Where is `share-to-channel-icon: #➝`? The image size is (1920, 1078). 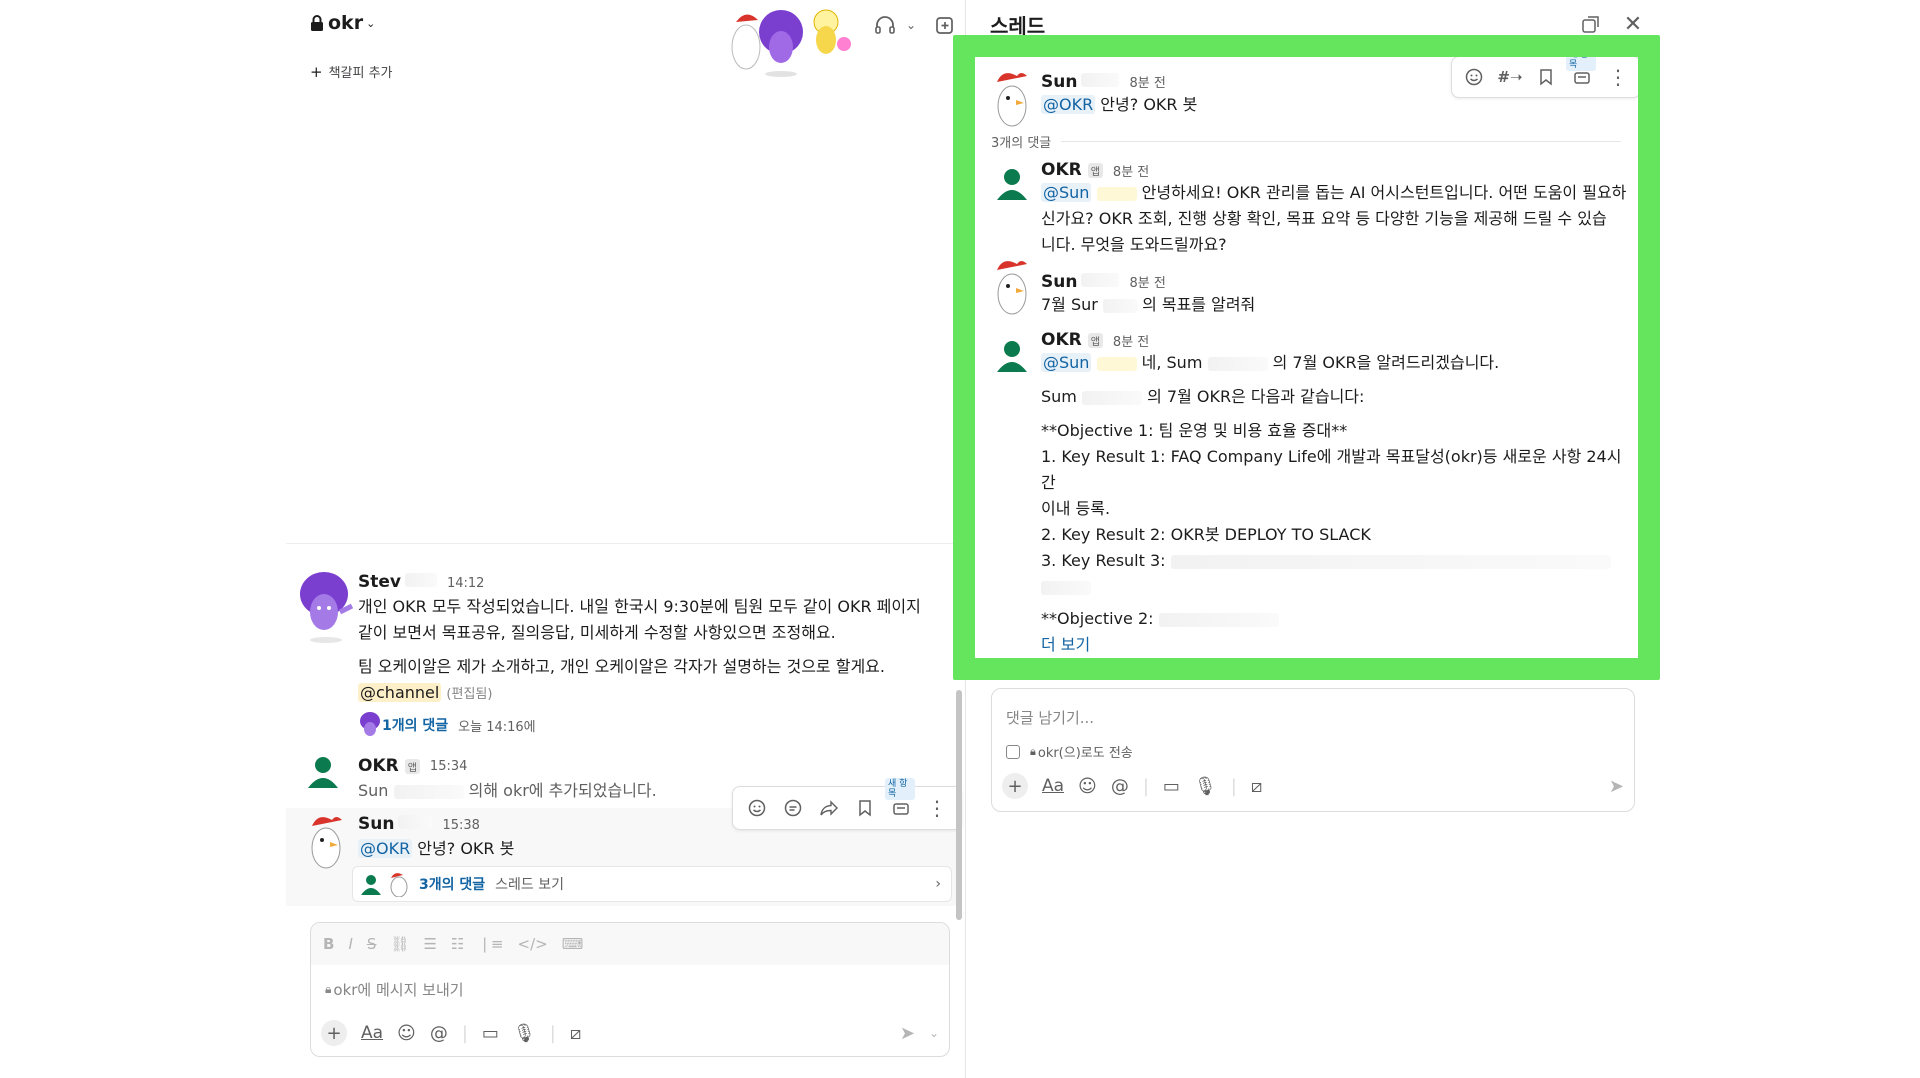 share-to-channel-icon: #➝ is located at coordinates (1510, 77).